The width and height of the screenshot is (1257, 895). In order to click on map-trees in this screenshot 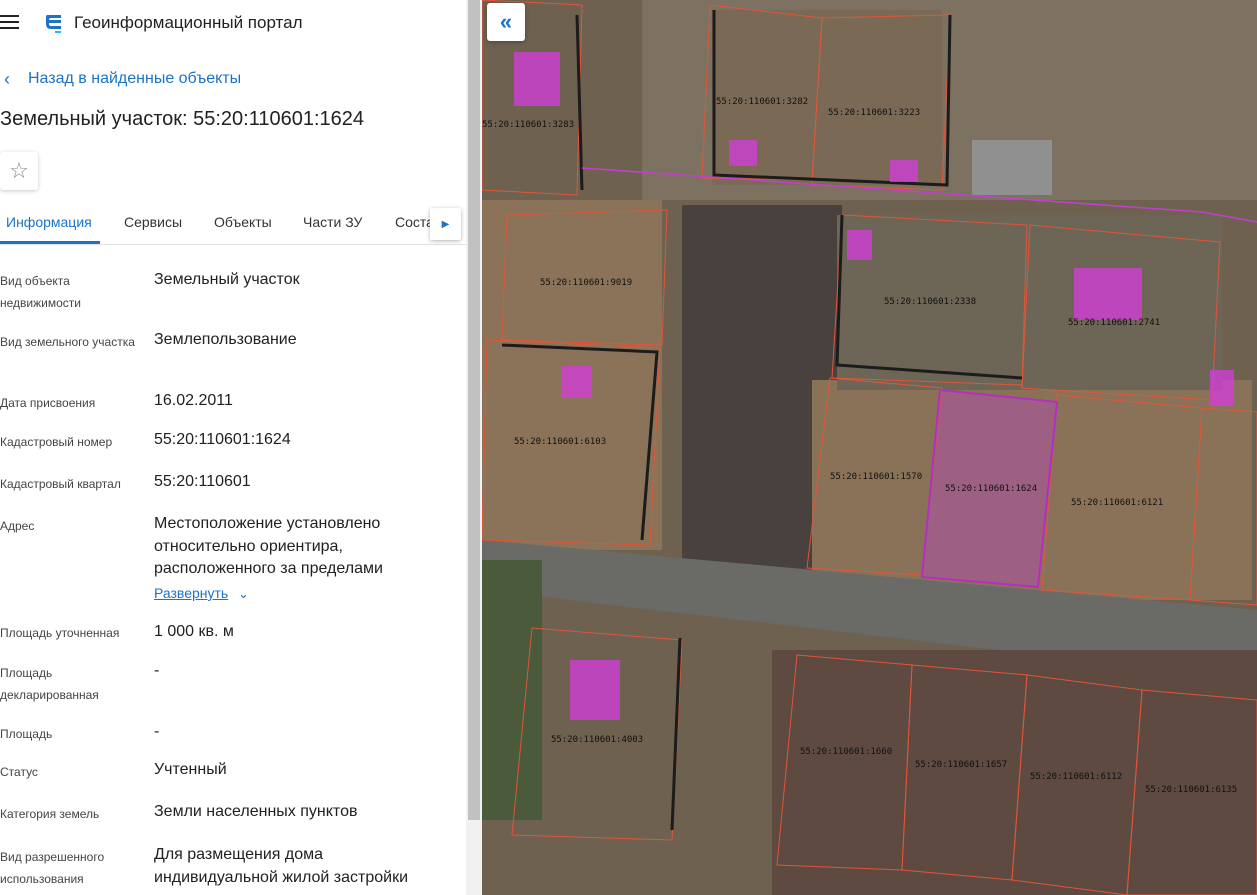, I will do `click(512, 690)`.